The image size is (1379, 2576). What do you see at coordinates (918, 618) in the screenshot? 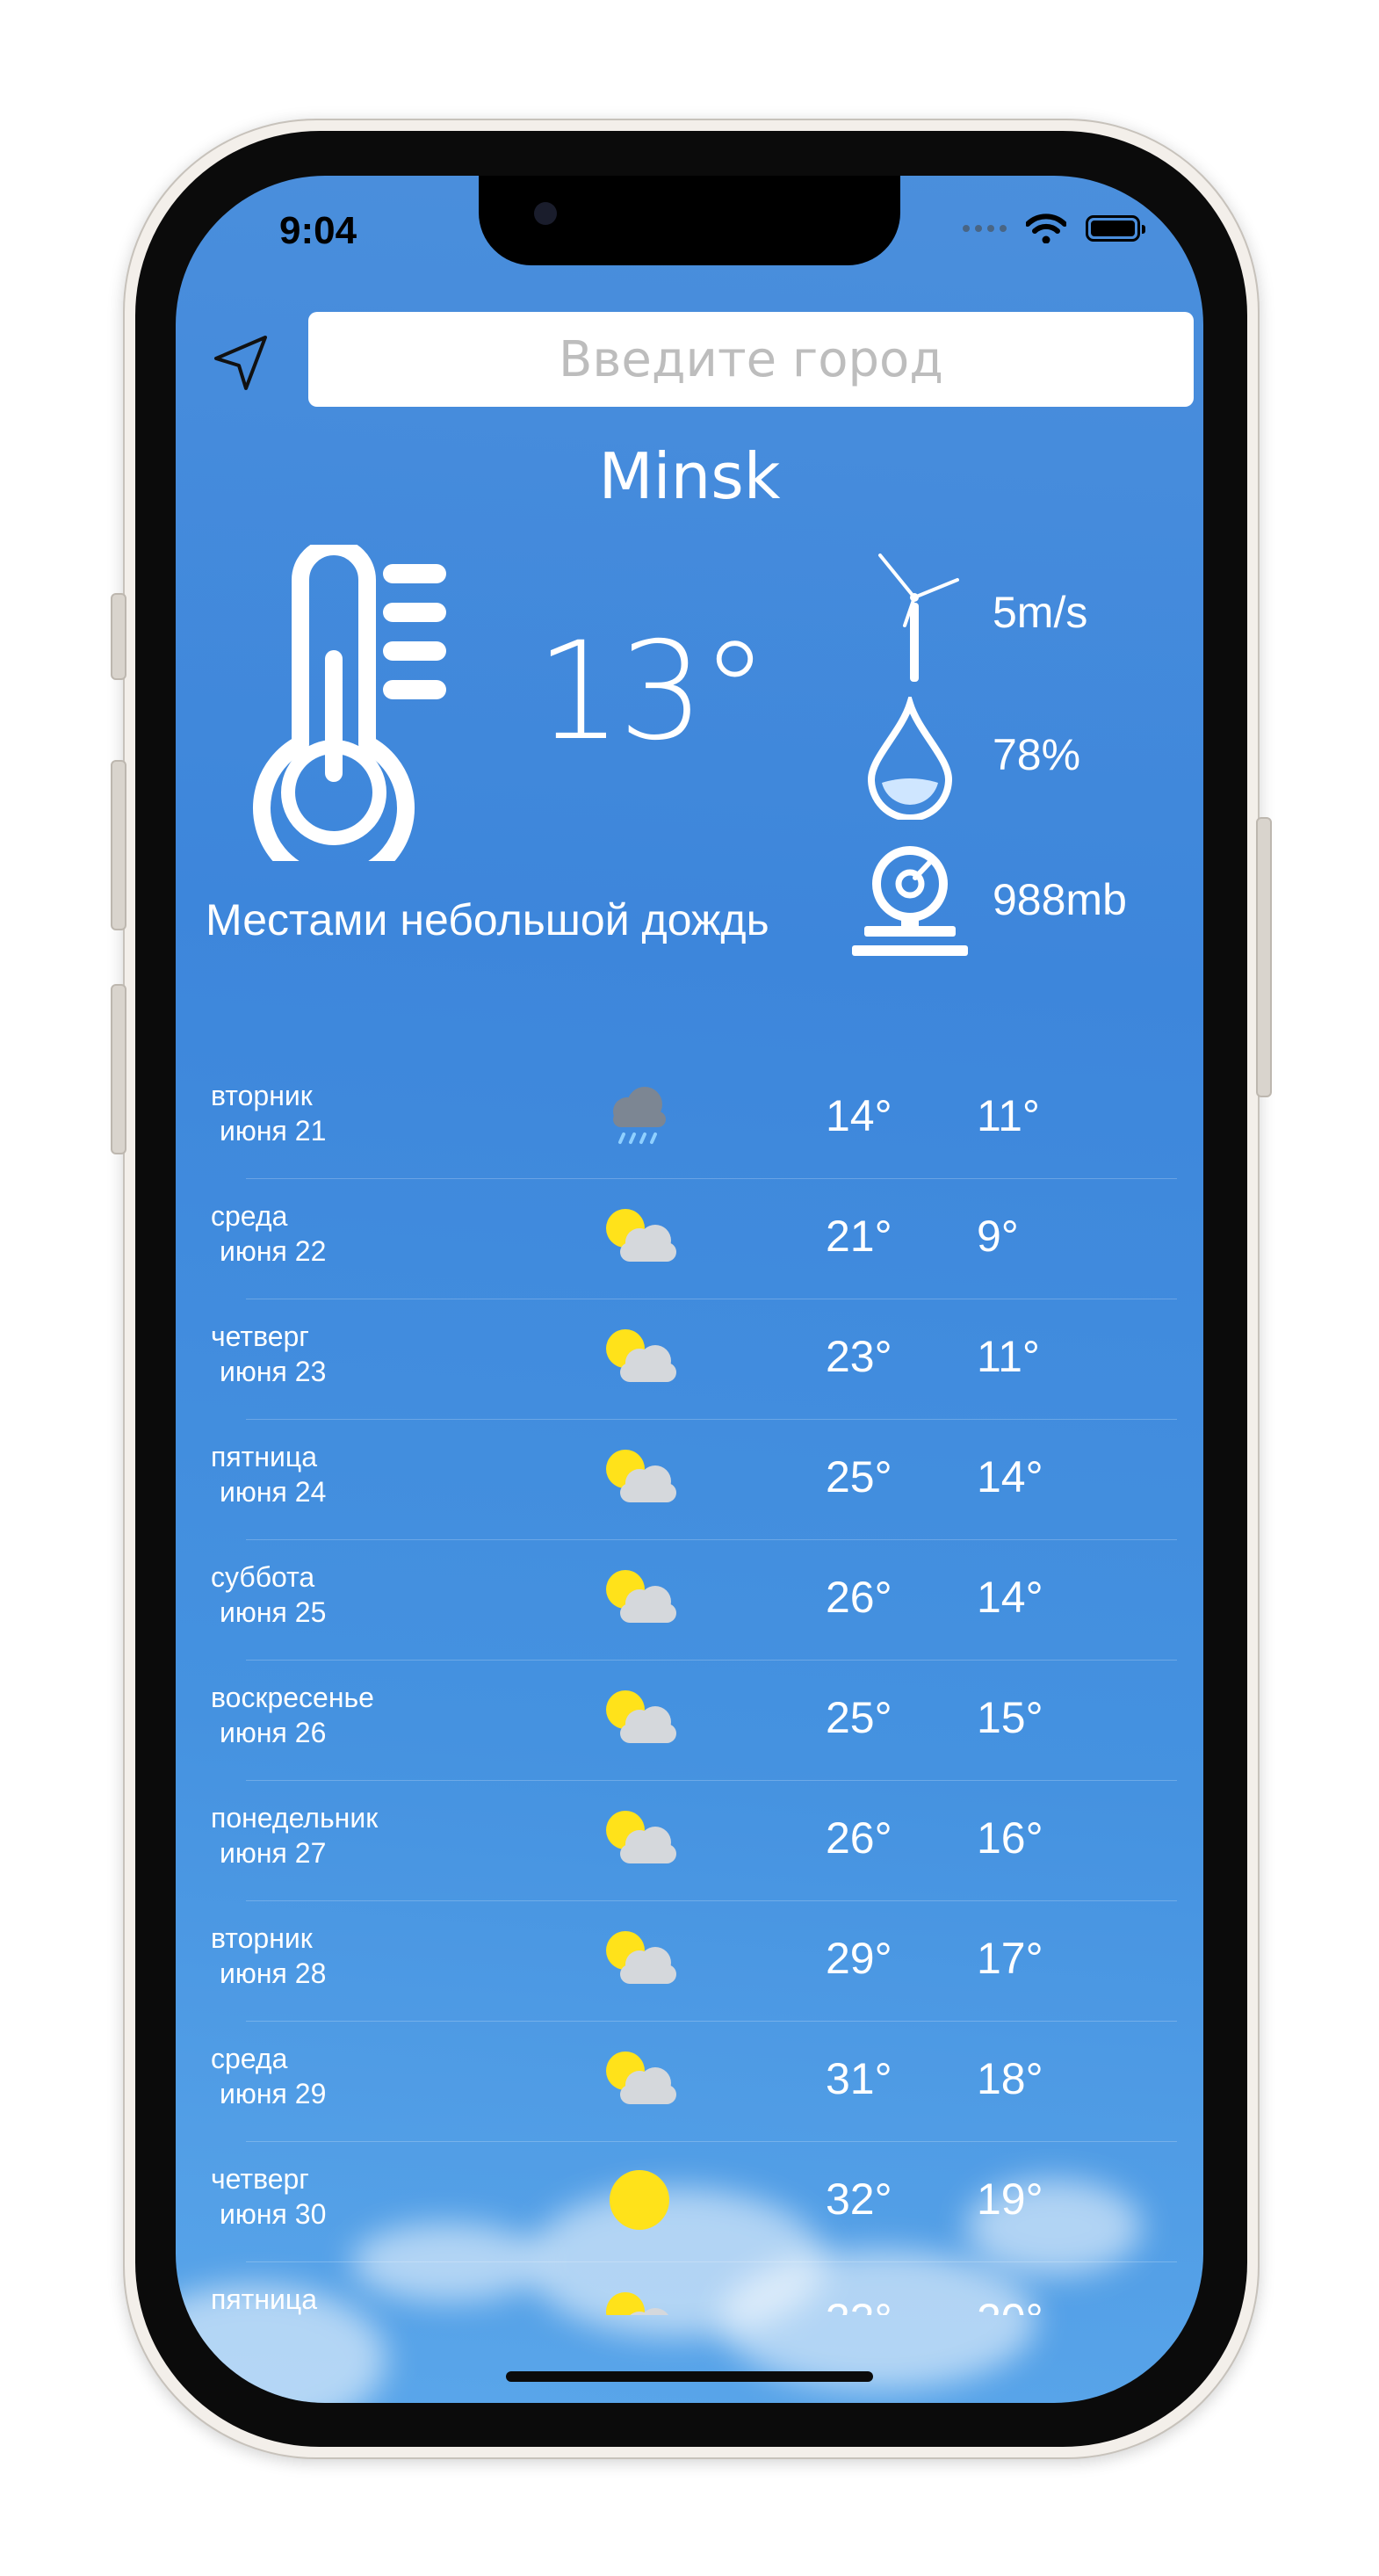
I see `wind-turbine-icon` at bounding box center [918, 618].